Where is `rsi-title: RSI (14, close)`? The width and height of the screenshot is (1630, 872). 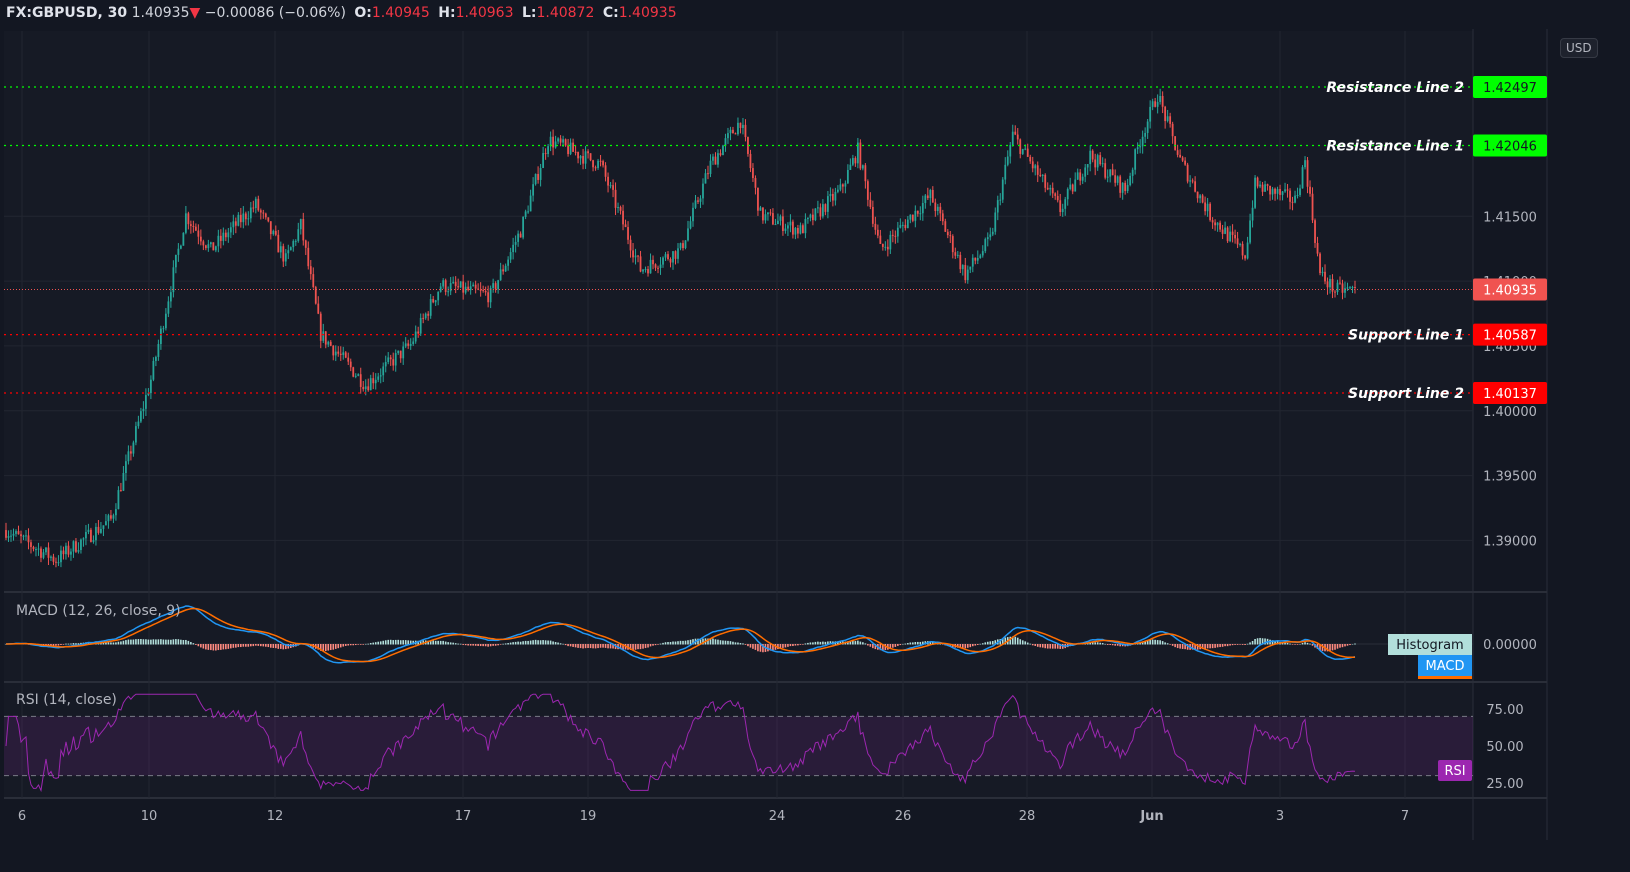 rsi-title: RSI (14, close) is located at coordinates (66, 700).